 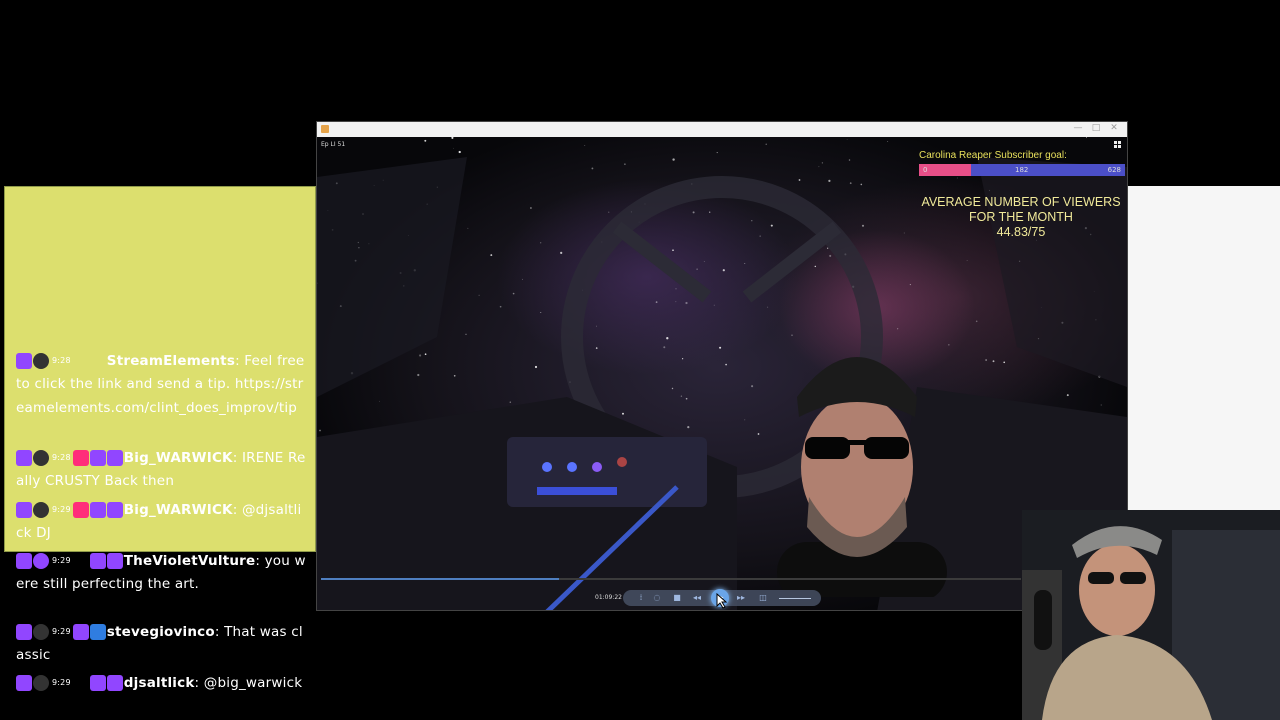 I want to click on host-video, so click(x=862, y=477).